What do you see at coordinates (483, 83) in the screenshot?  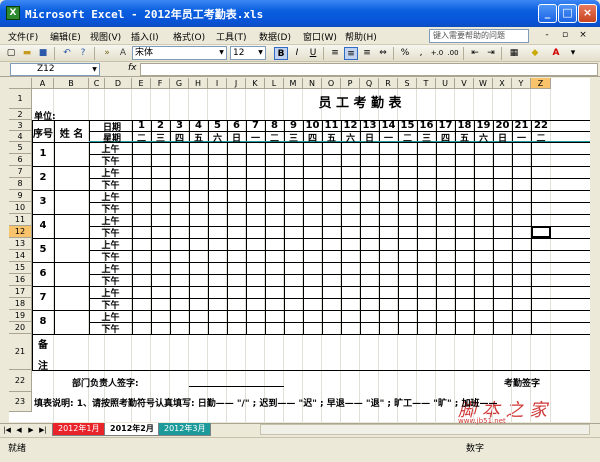 I see `column-header: W` at bounding box center [483, 83].